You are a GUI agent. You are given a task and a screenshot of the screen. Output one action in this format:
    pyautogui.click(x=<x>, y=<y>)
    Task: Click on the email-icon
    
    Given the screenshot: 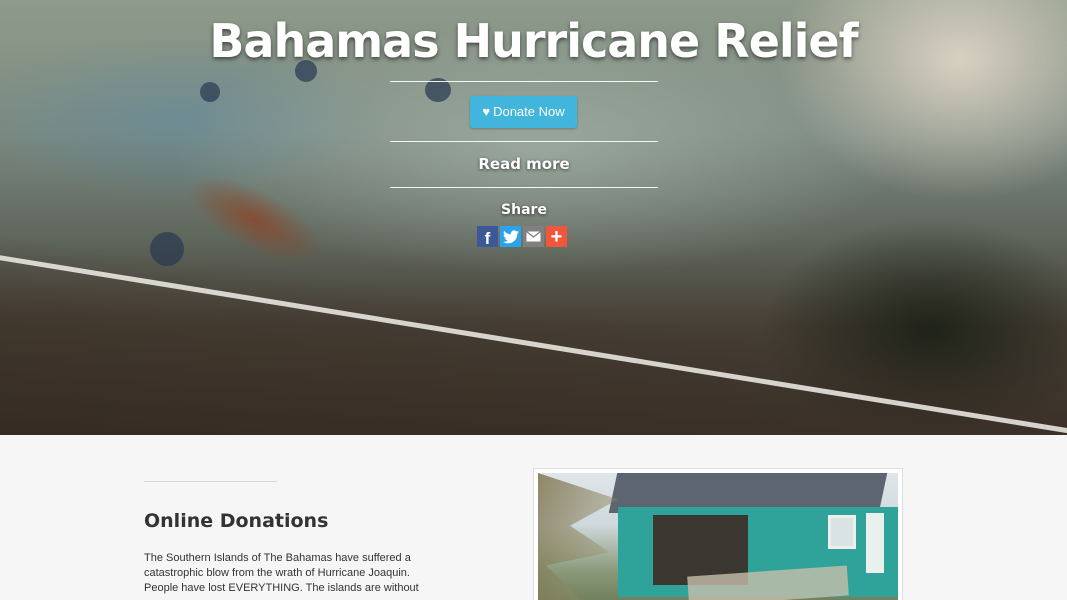 What is the action you would take?
    pyautogui.click(x=533, y=236)
    